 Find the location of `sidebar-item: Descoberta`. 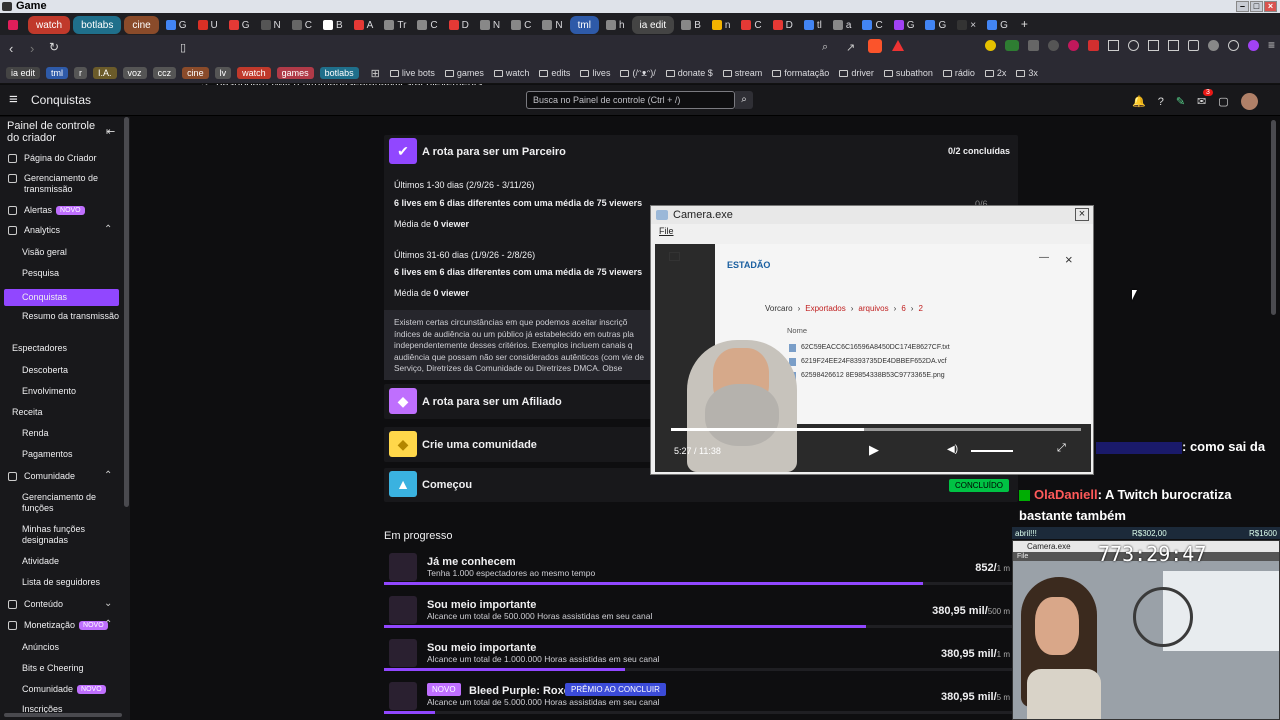

sidebar-item: Descoberta is located at coordinates (71, 370).